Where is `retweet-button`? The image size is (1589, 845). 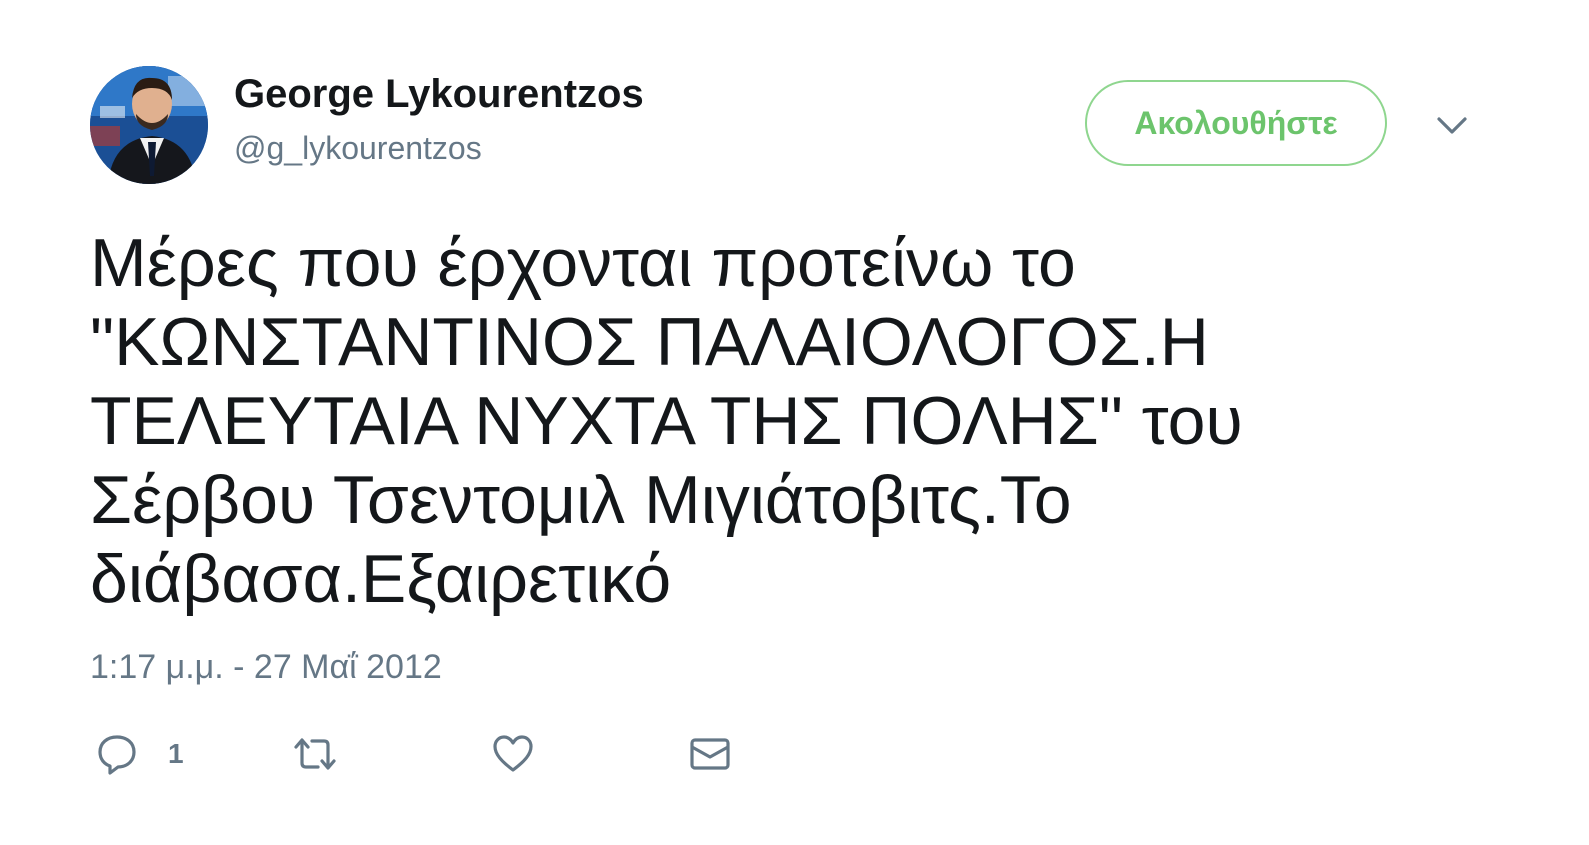
retweet-button is located at coordinates (315, 754).